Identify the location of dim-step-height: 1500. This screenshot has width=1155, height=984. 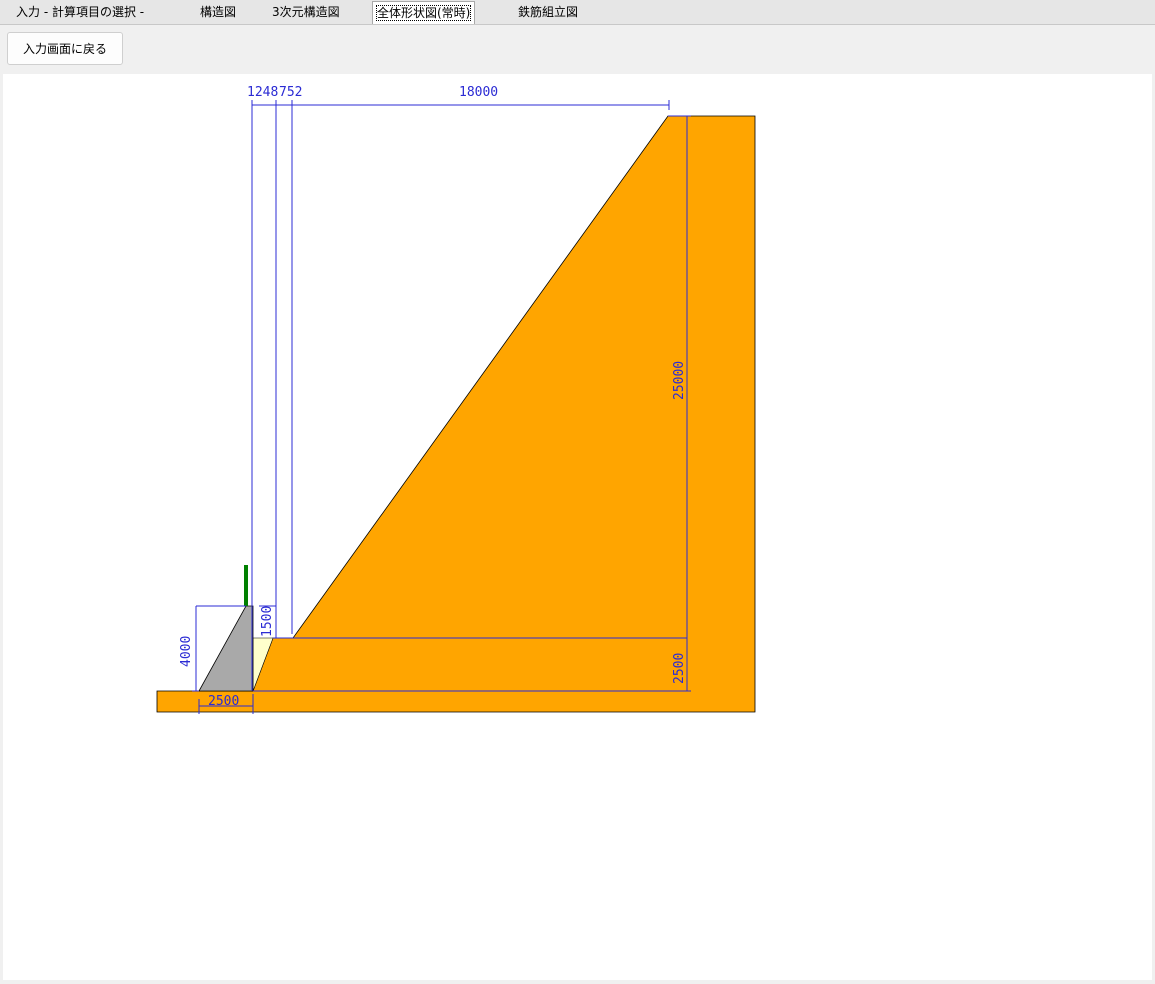
(267, 621).